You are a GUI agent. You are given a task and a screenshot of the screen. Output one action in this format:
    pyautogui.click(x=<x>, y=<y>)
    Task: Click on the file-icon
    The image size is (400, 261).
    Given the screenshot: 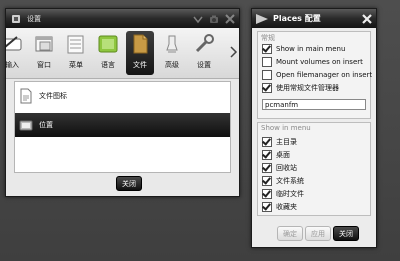 What is the action you would take?
    pyautogui.click(x=140, y=44)
    